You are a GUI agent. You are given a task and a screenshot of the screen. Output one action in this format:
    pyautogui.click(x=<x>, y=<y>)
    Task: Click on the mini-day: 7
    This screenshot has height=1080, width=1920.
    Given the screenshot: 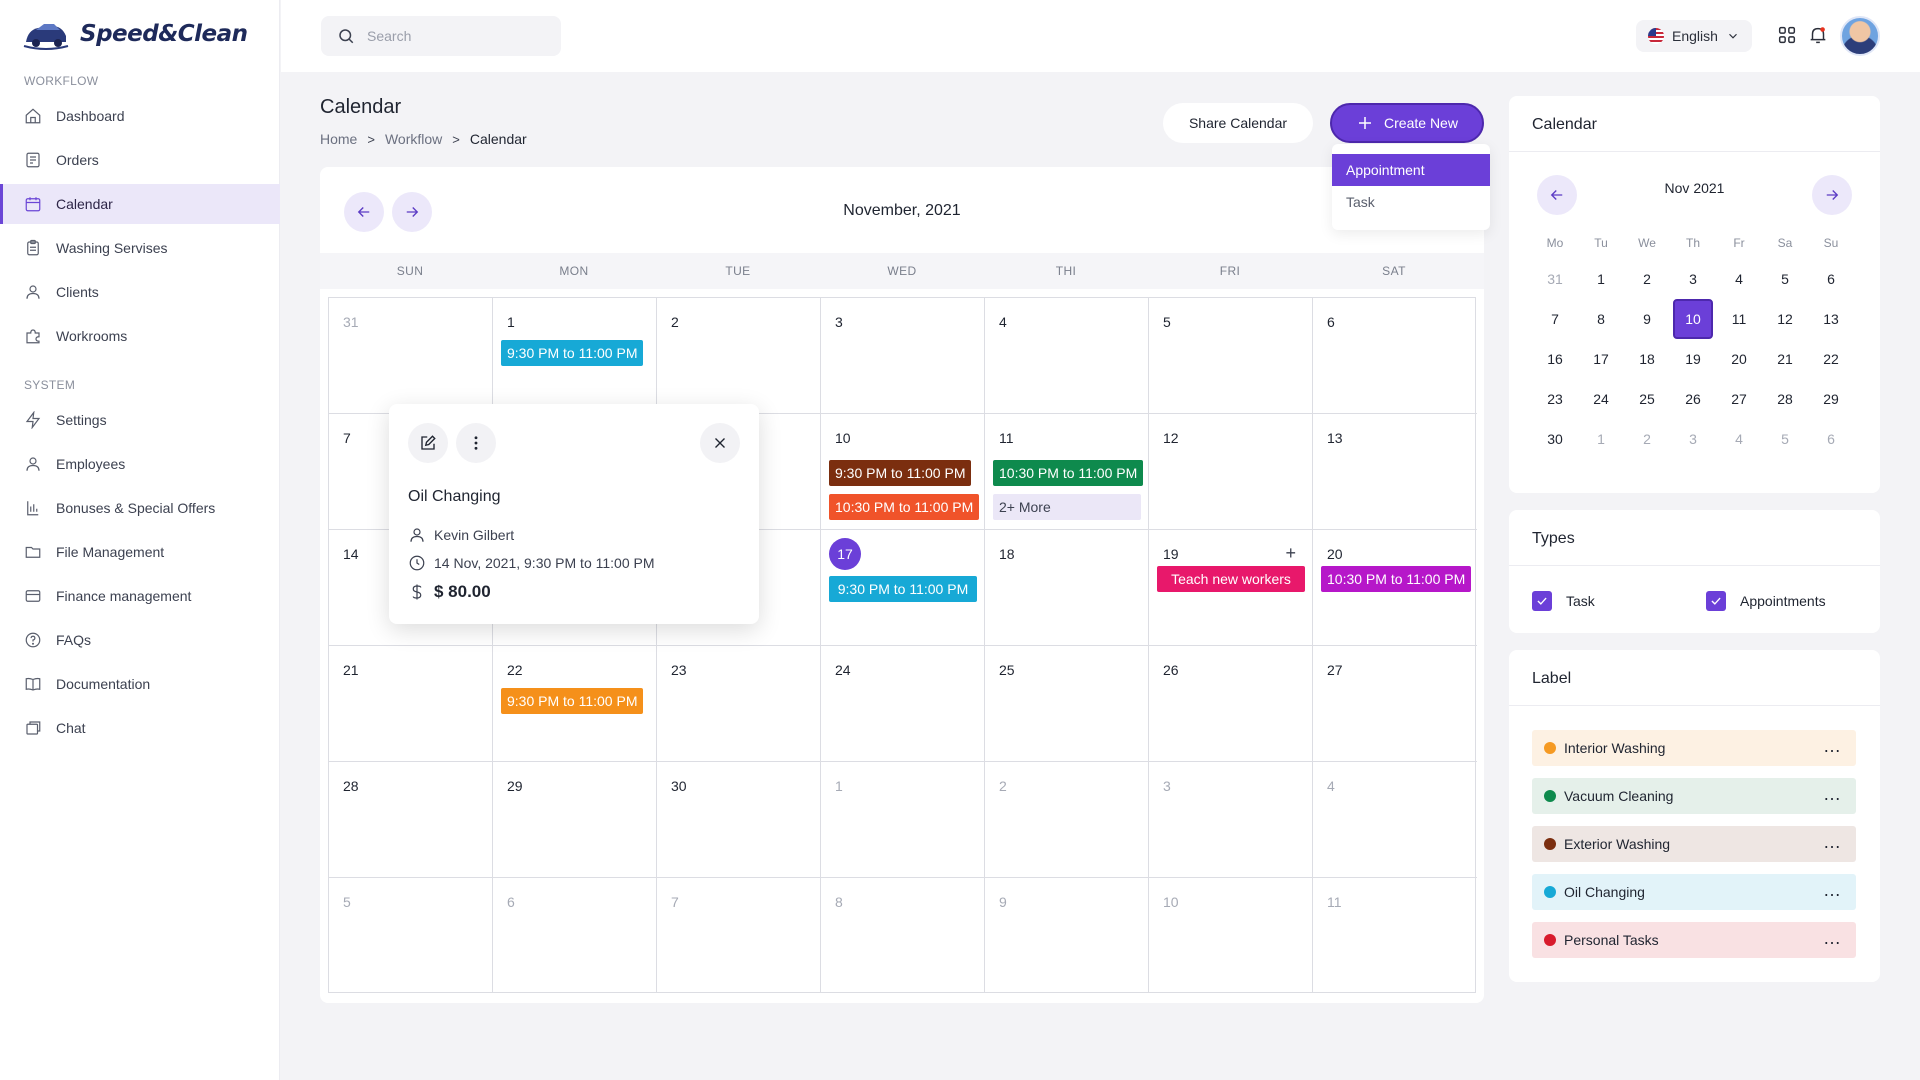 What is the action you would take?
    pyautogui.click(x=1555, y=319)
    